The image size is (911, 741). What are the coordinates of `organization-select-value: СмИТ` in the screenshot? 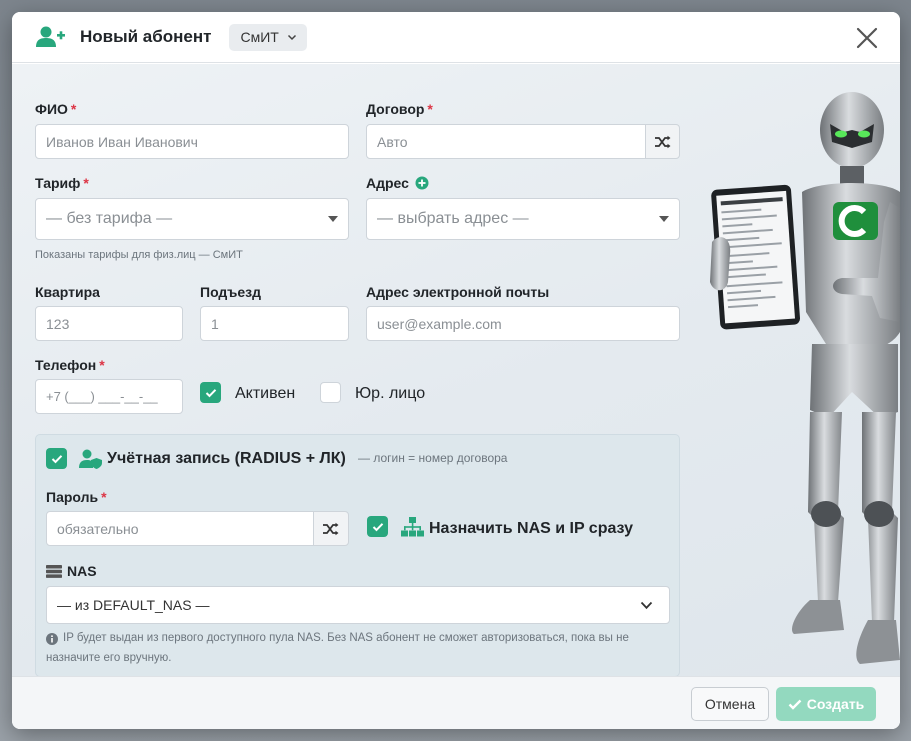 It's located at (259, 37).